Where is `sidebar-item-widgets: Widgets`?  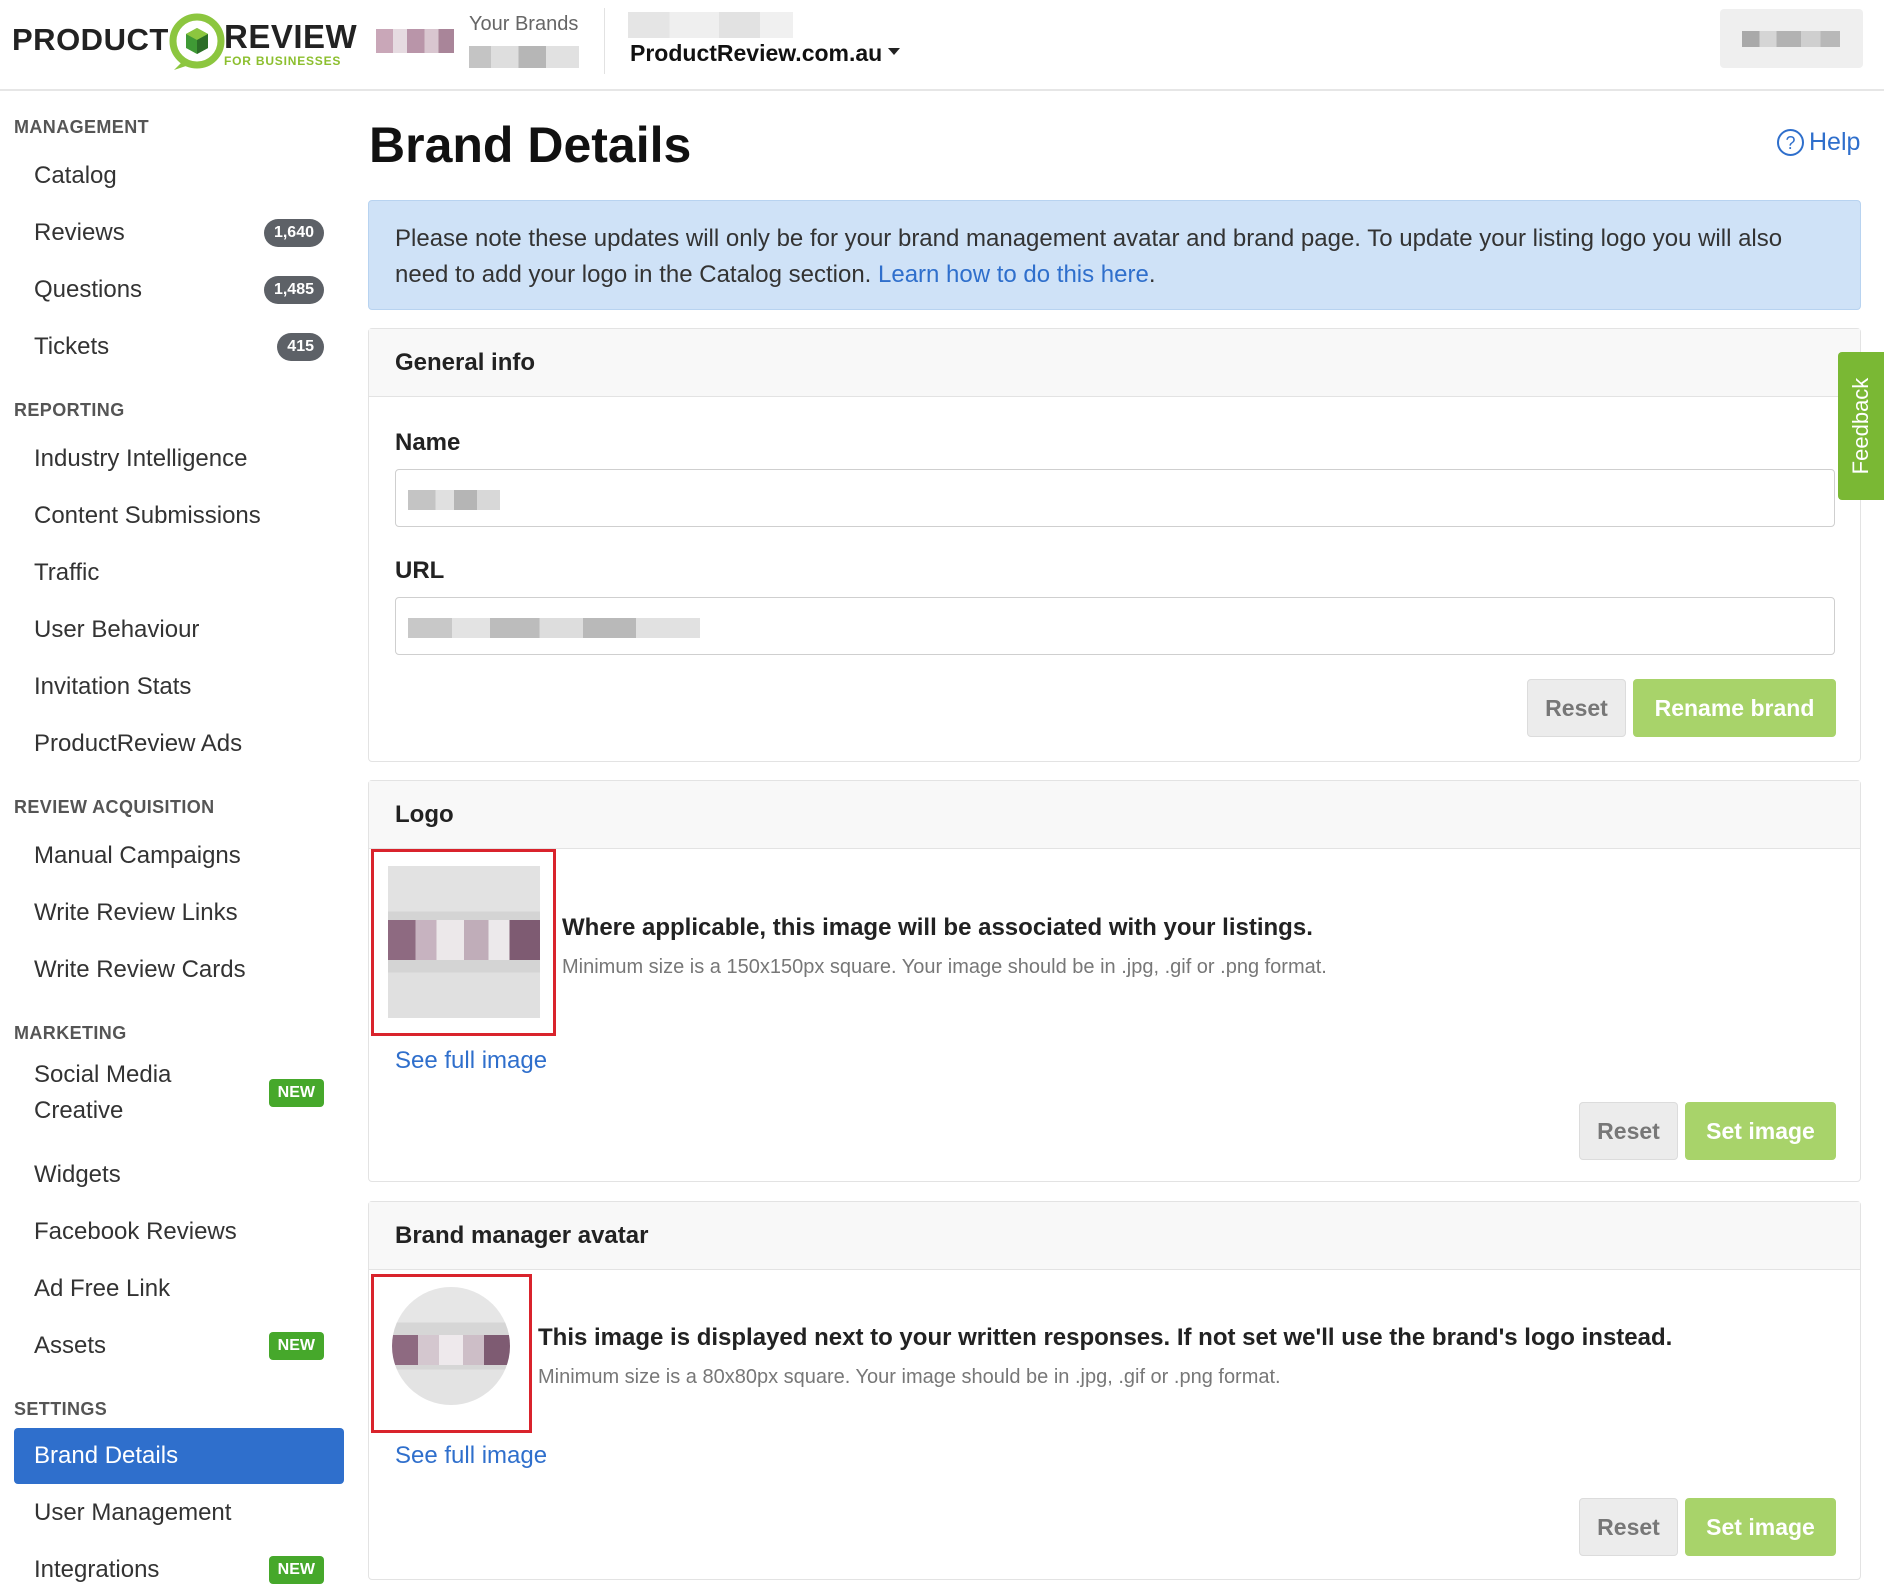 sidebar-item-widgets: Widgets is located at coordinates (179, 1175).